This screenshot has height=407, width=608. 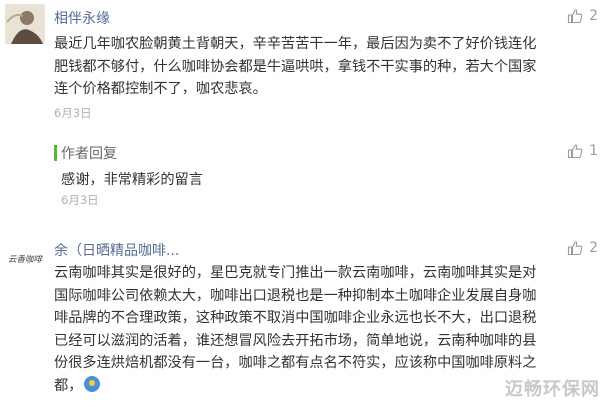 What do you see at coordinates (552, 389) in the screenshot?
I see `watermark: 迈畅环保网` at bounding box center [552, 389].